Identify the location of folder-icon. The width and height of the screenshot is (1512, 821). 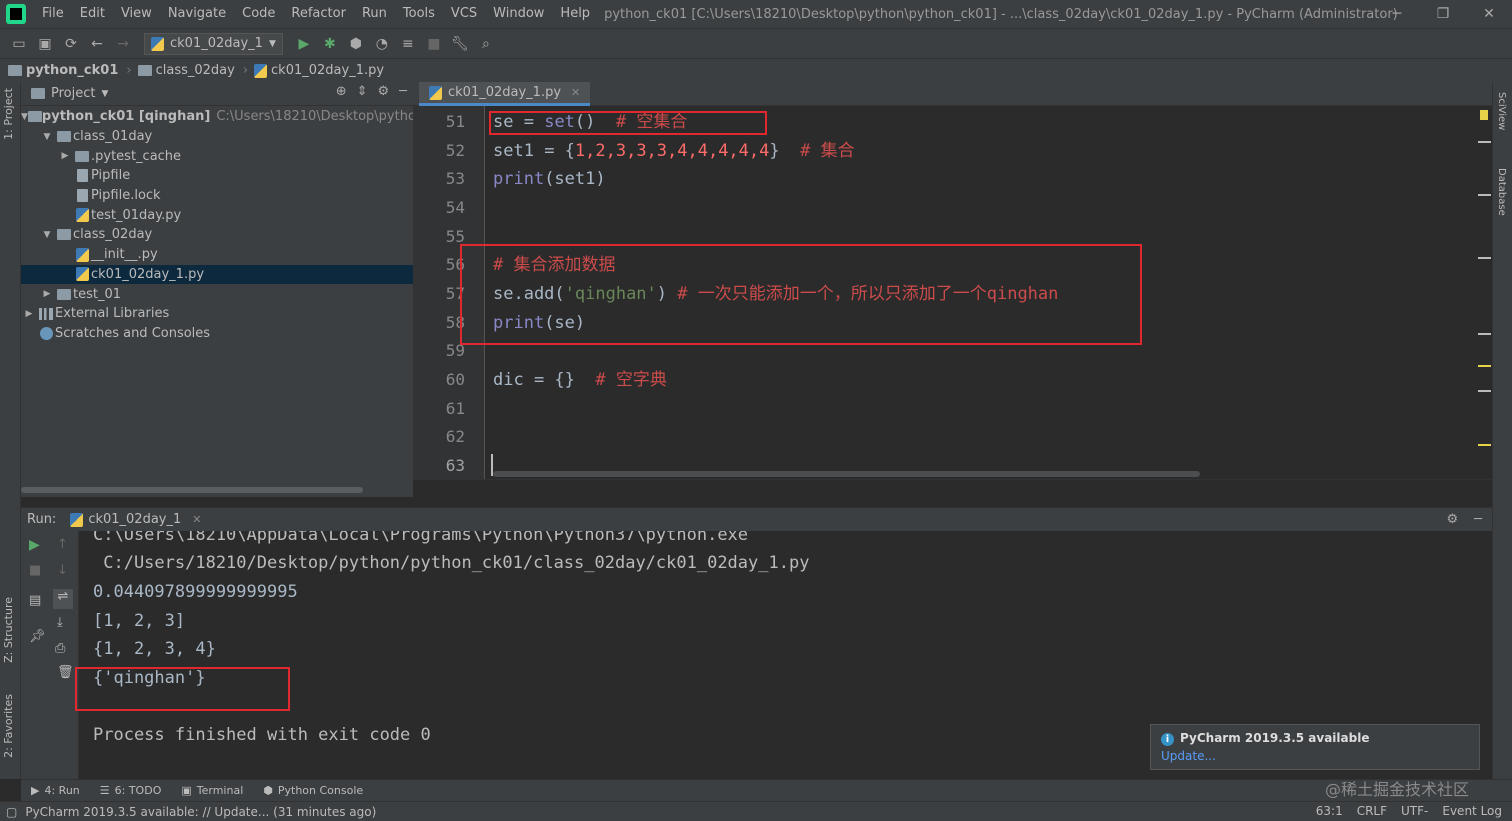
(34, 117).